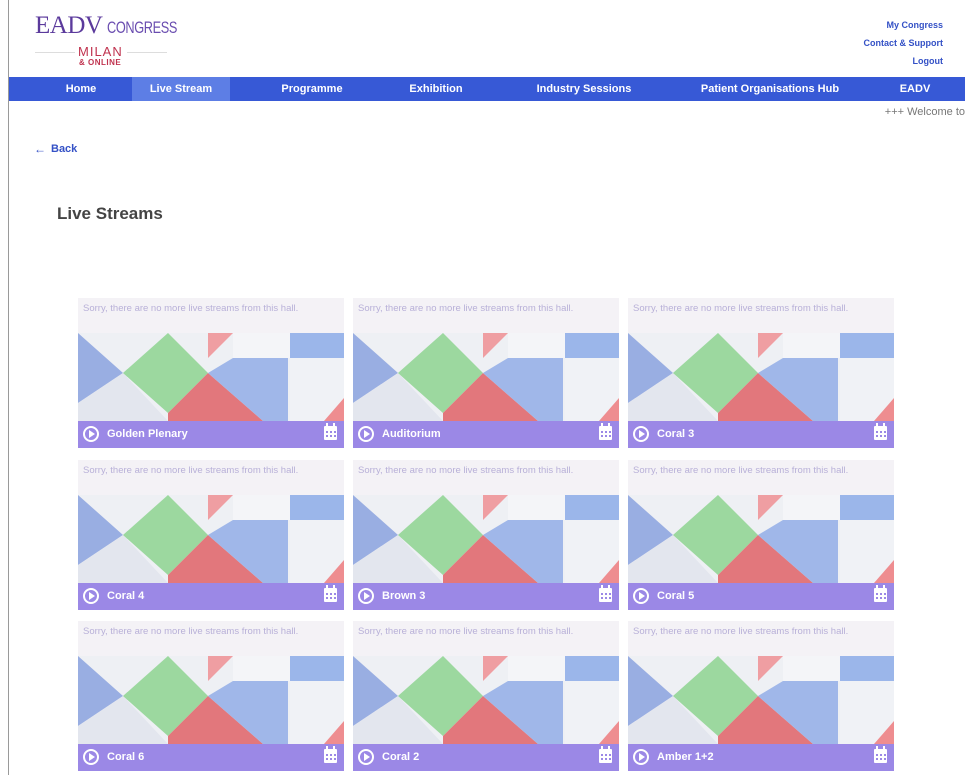 The width and height of the screenshot is (965, 775). What do you see at coordinates (110, 42) in the screenshot?
I see `eadv-congress-logo: EADV CONGRESS MILAN & ONLINE` at bounding box center [110, 42].